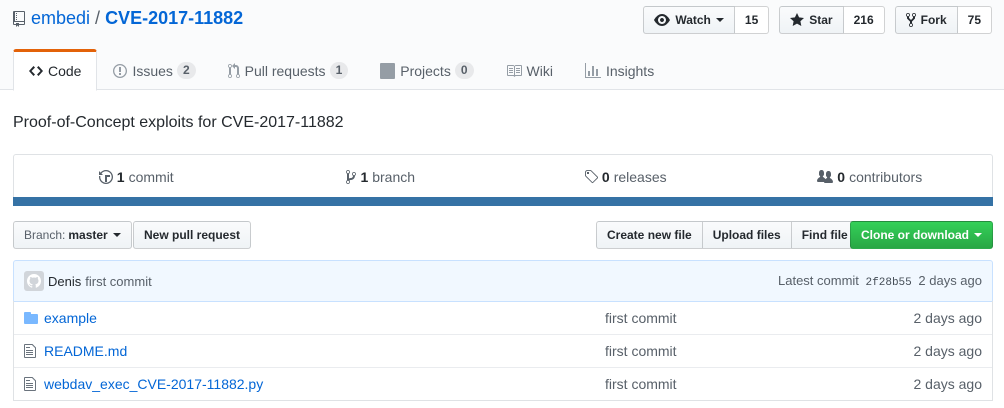 This screenshot has width=1004, height=408. I want to click on repo-actions: Watch 15 Star 216 Fork 75, so click(812, 20).